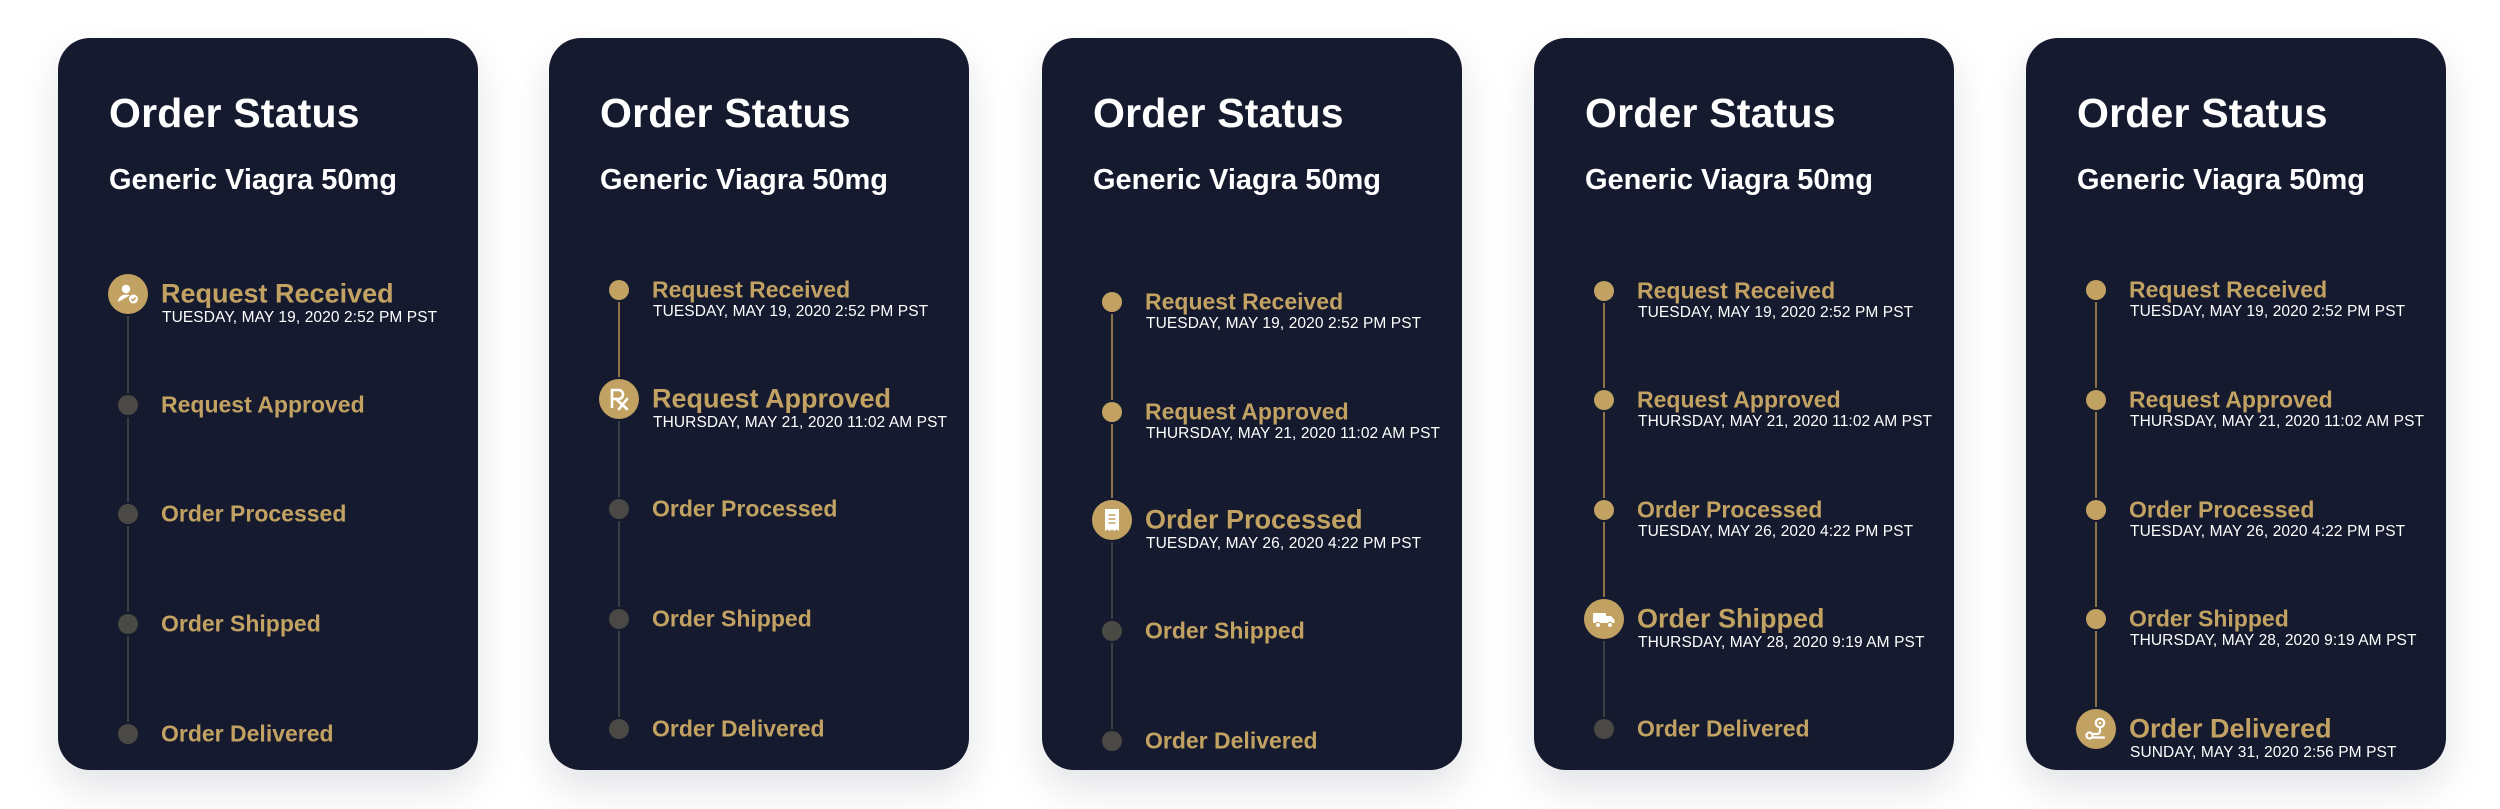 The width and height of the screenshot is (2500, 809). What do you see at coordinates (1112, 520) in the screenshot?
I see `receipt-icon` at bounding box center [1112, 520].